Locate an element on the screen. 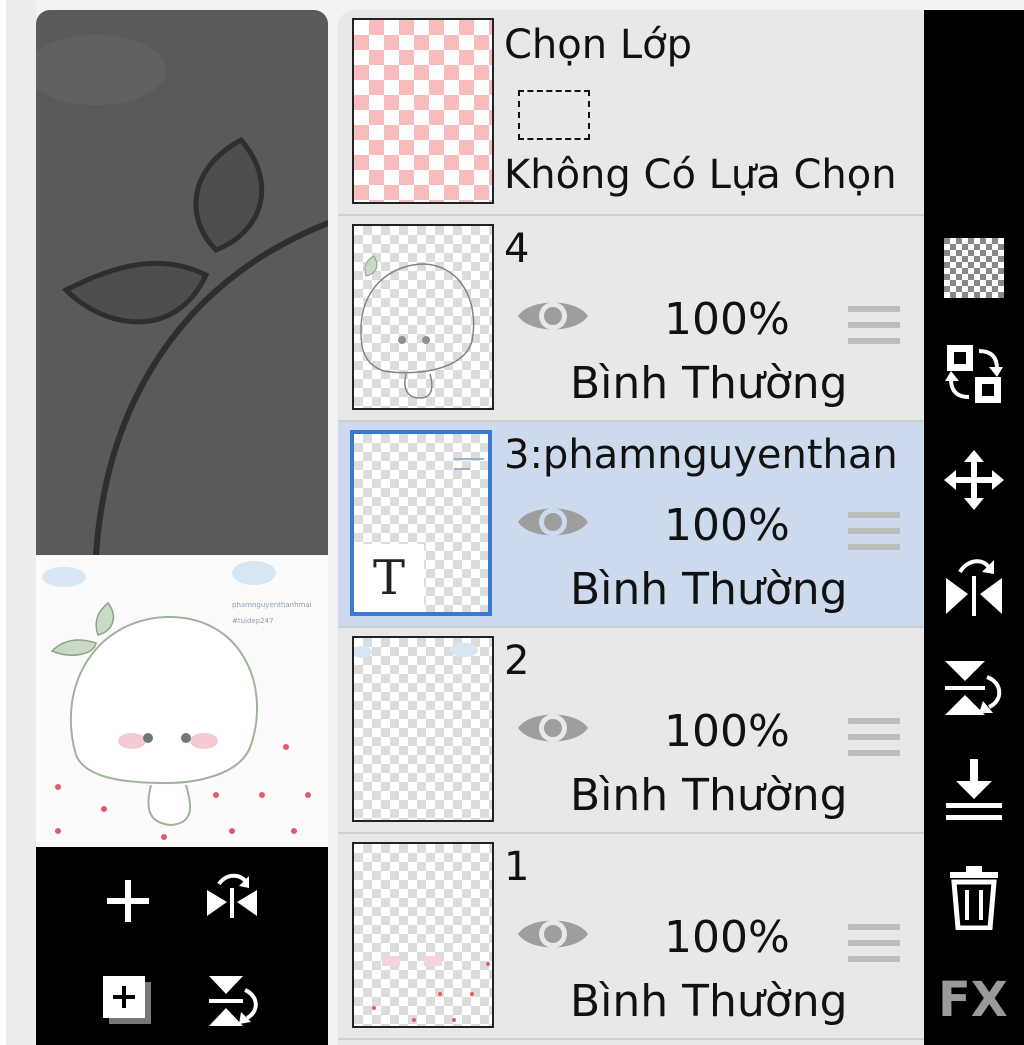  flip-horizontal-button is located at coordinates (974, 586).